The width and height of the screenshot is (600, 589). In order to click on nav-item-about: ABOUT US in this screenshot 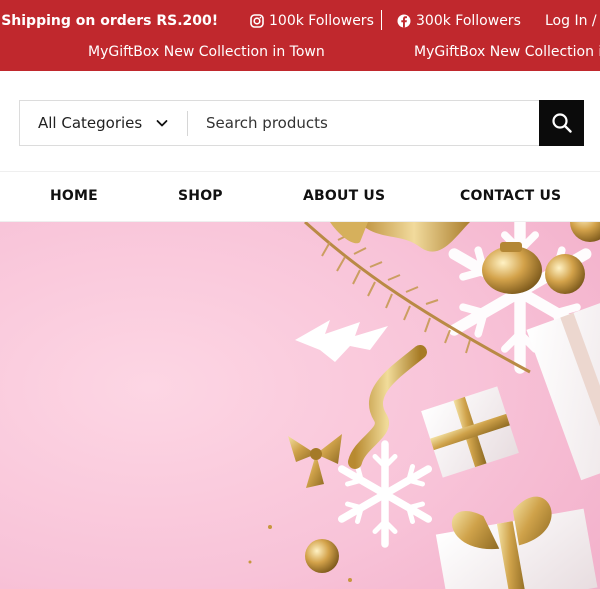, I will do `click(344, 196)`.